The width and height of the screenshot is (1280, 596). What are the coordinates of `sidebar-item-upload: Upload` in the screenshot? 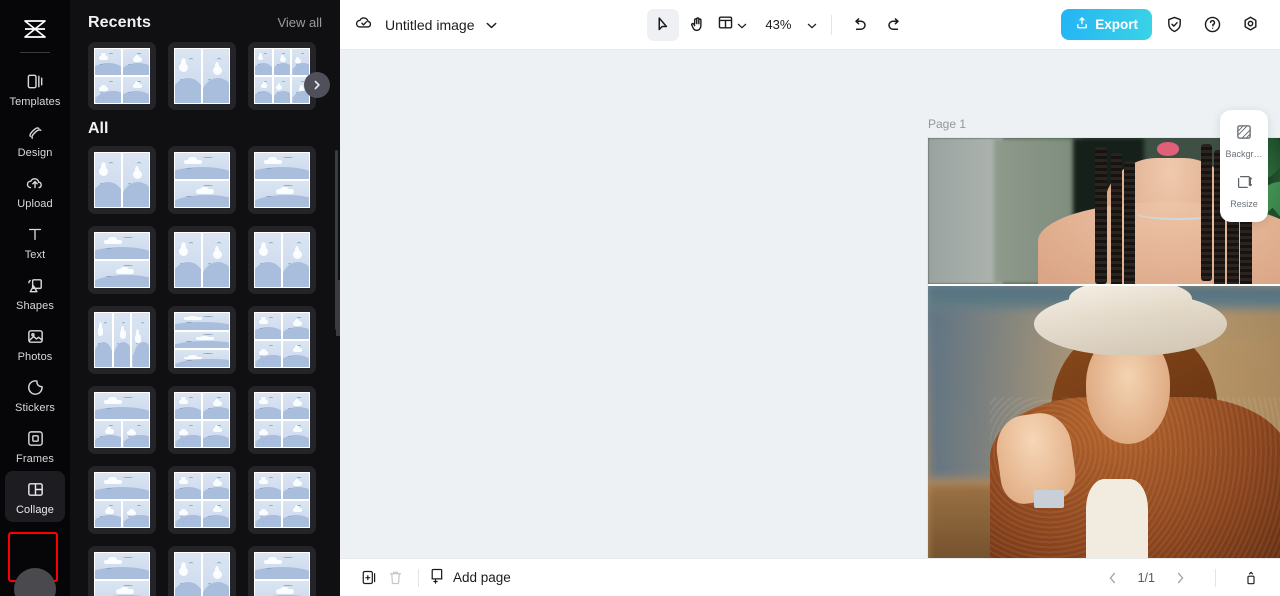 It's located at (35, 190).